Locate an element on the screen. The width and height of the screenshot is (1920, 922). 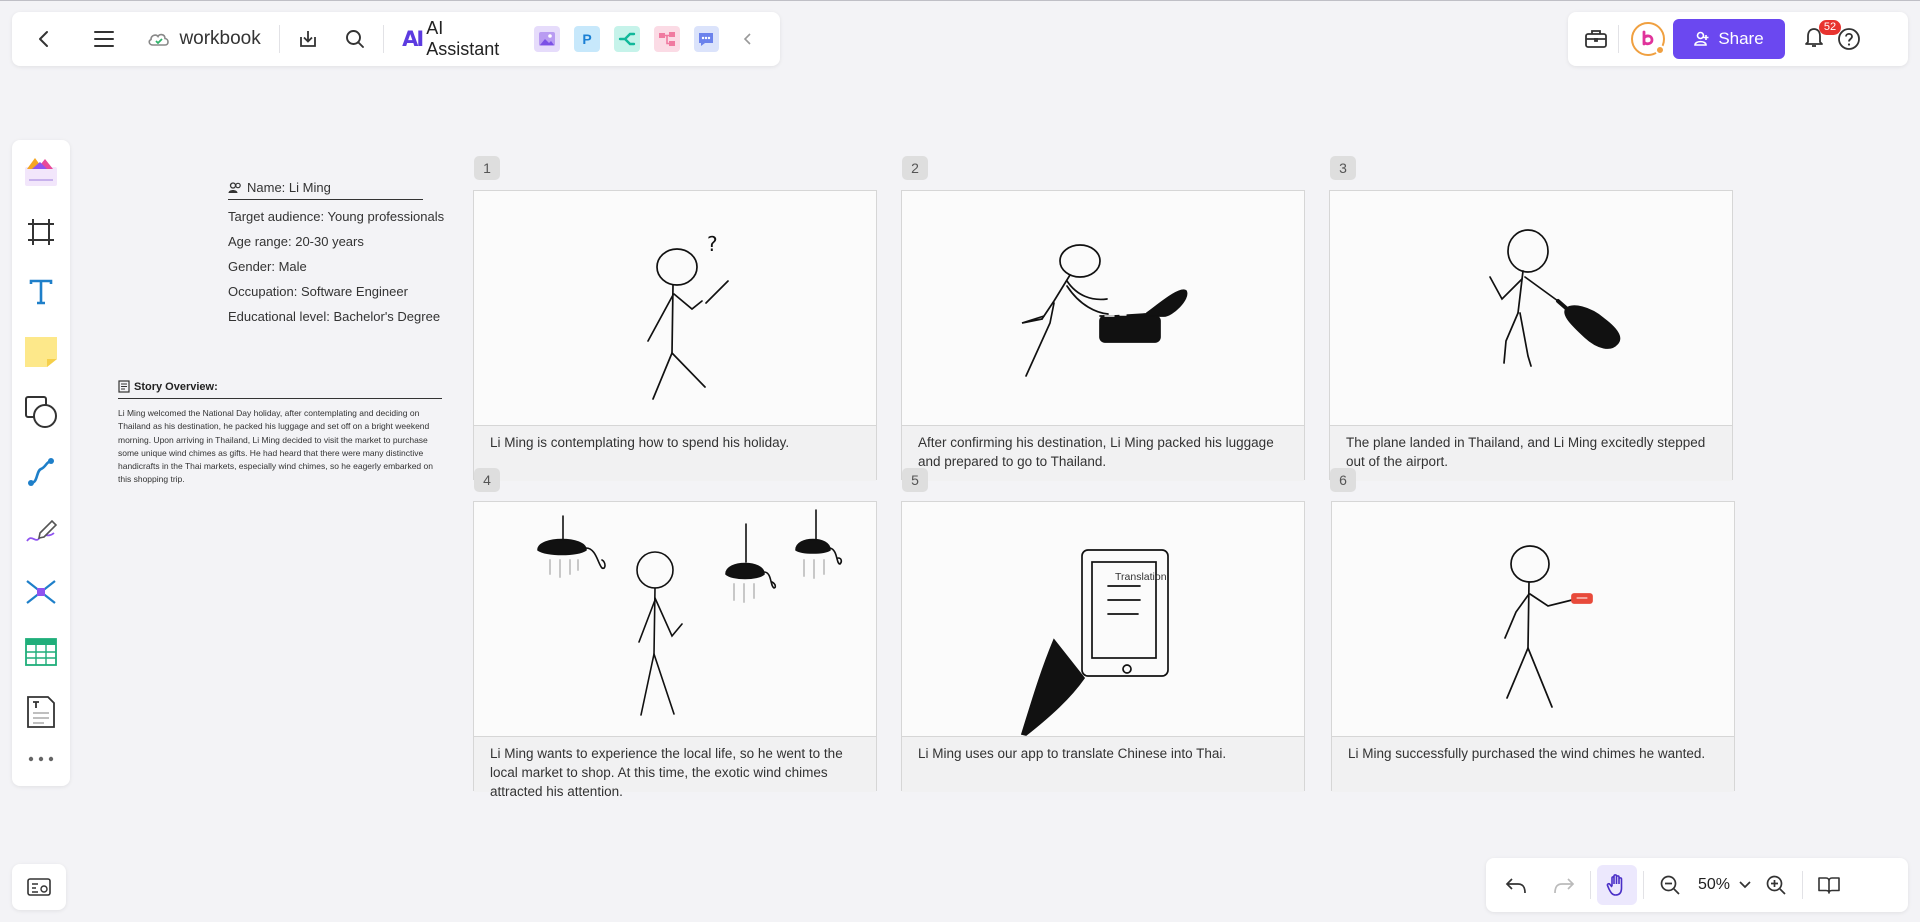
persona-target-audience: Target audience: Young professionals is located at coordinates (336, 216).